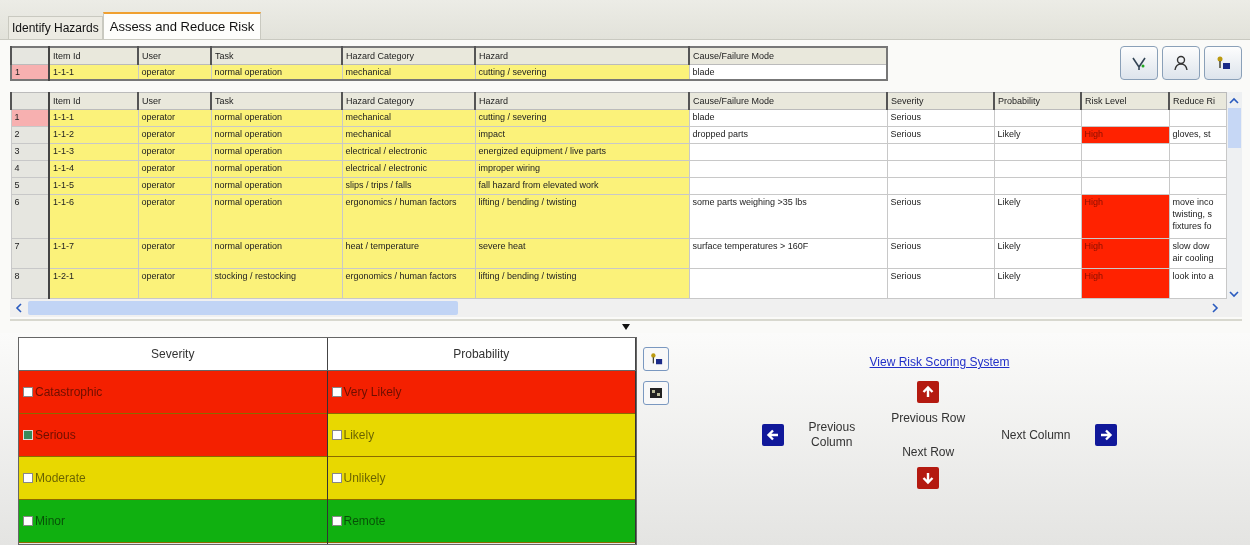 Image resolution: width=1250 pixels, height=545 pixels. What do you see at coordinates (582, 253) in the screenshot?
I see `table-cell: severe heat` at bounding box center [582, 253].